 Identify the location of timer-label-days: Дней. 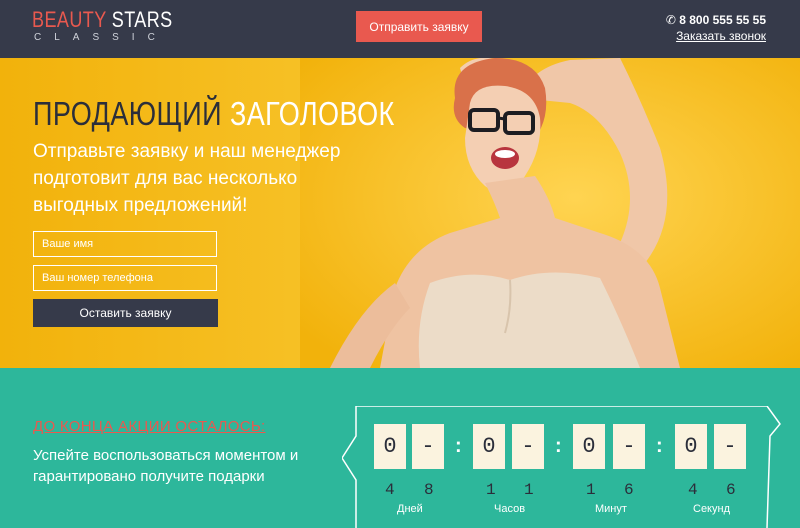
(410, 509).